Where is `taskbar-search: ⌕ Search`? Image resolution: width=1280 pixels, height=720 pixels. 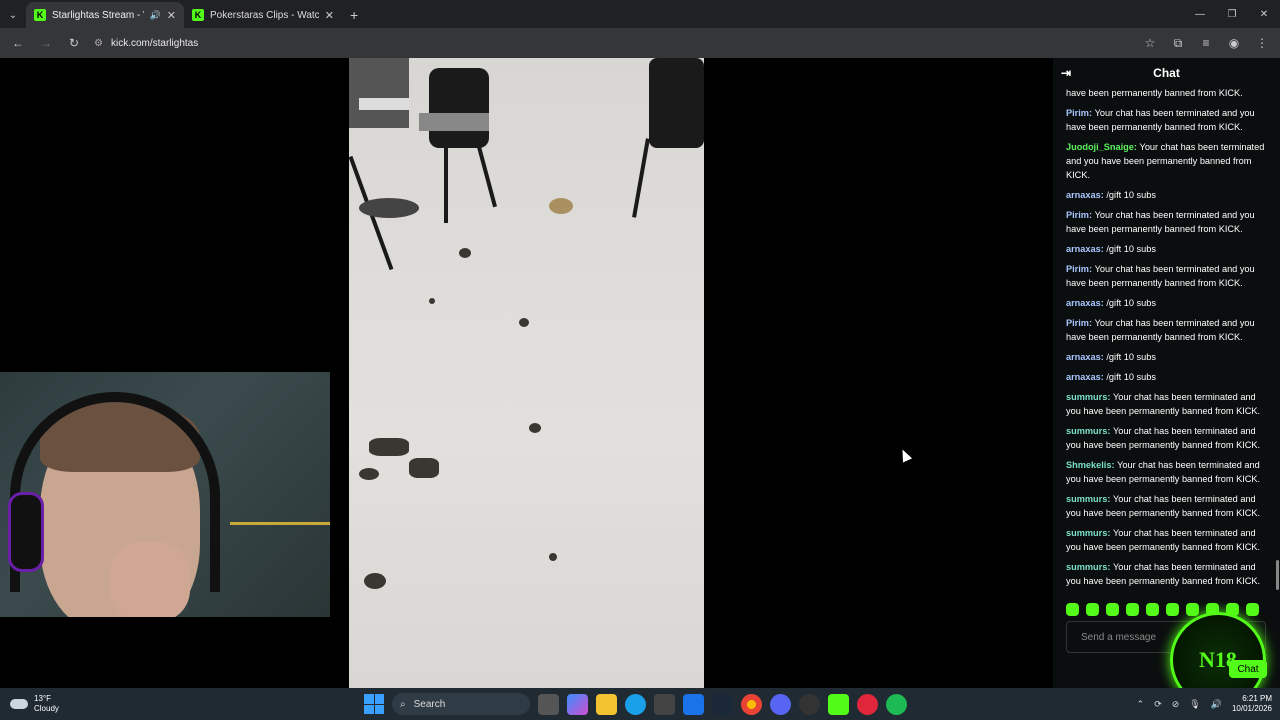
taskbar-search: ⌕ Search is located at coordinates (461, 704).